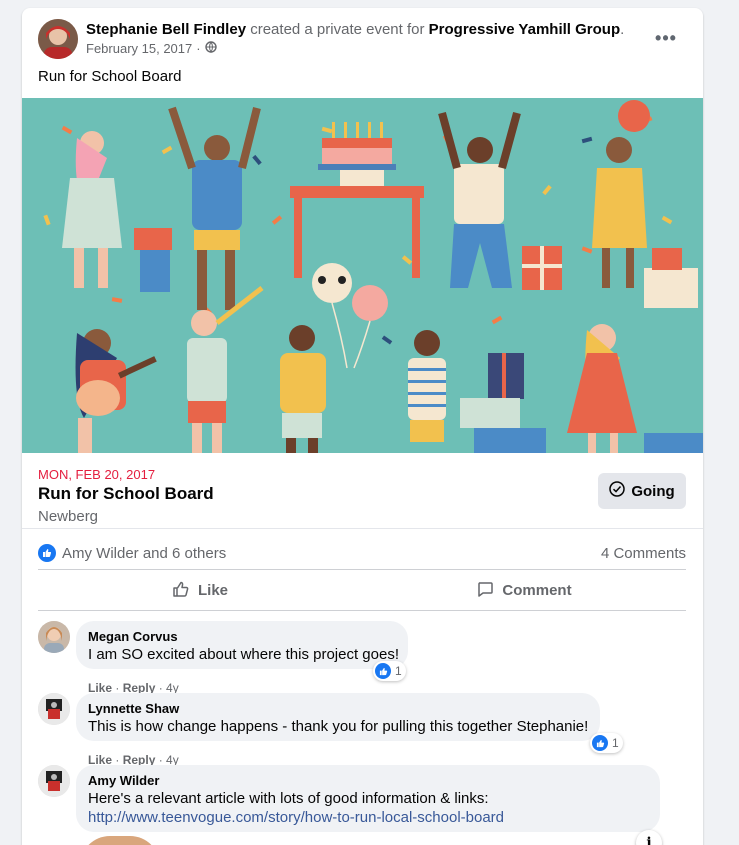  Describe the element at coordinates (210, 48) in the screenshot. I see `globe-icon` at that location.